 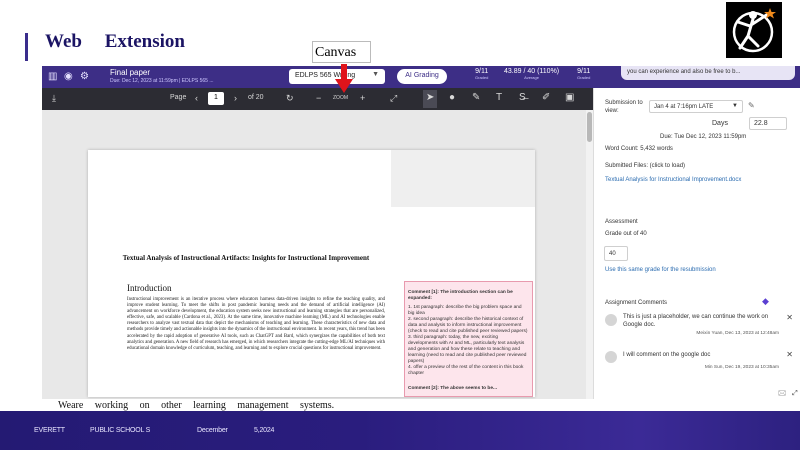 What do you see at coordinates (720, 123) in the screenshot?
I see `days-label: Days` at bounding box center [720, 123].